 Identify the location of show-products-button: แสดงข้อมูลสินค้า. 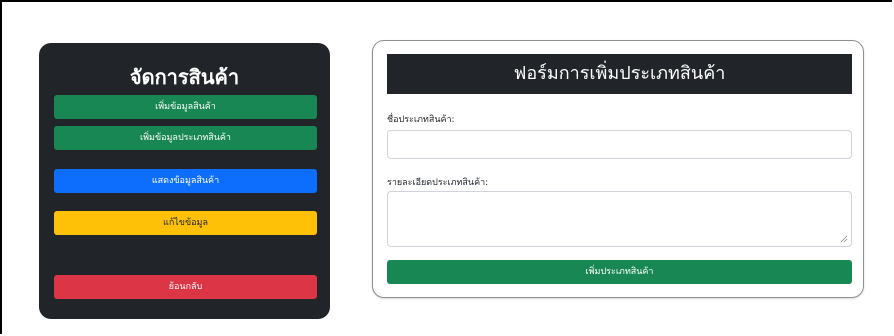
(185, 181).